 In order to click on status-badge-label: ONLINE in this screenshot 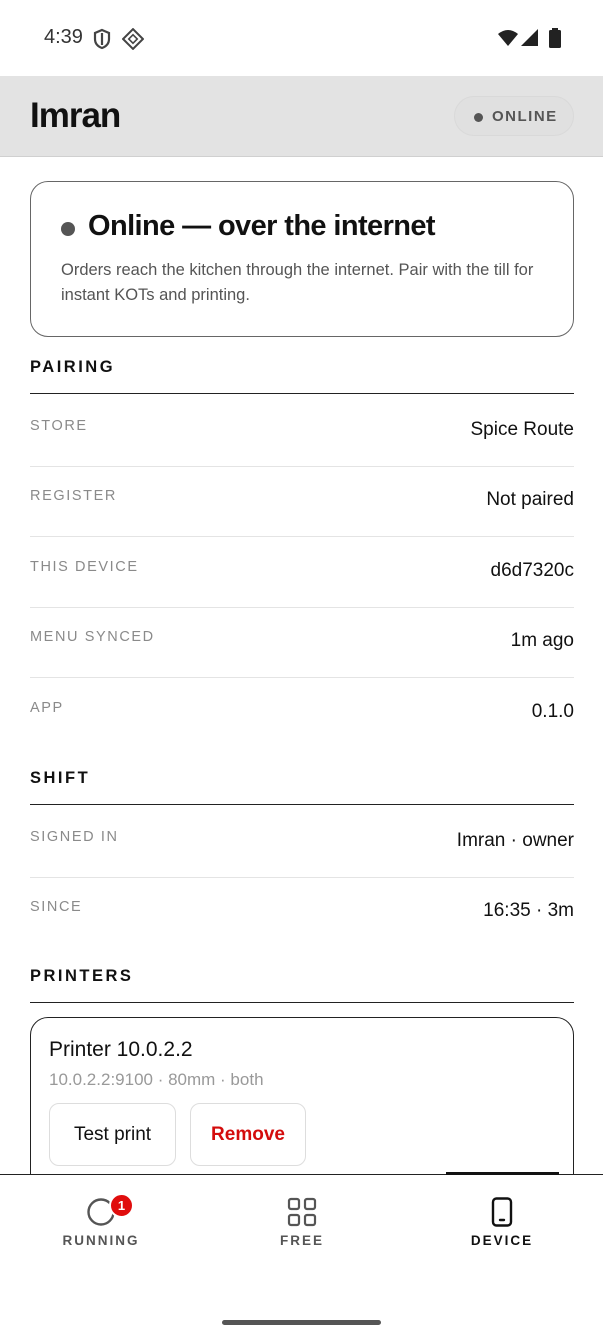, I will do `click(525, 116)`.